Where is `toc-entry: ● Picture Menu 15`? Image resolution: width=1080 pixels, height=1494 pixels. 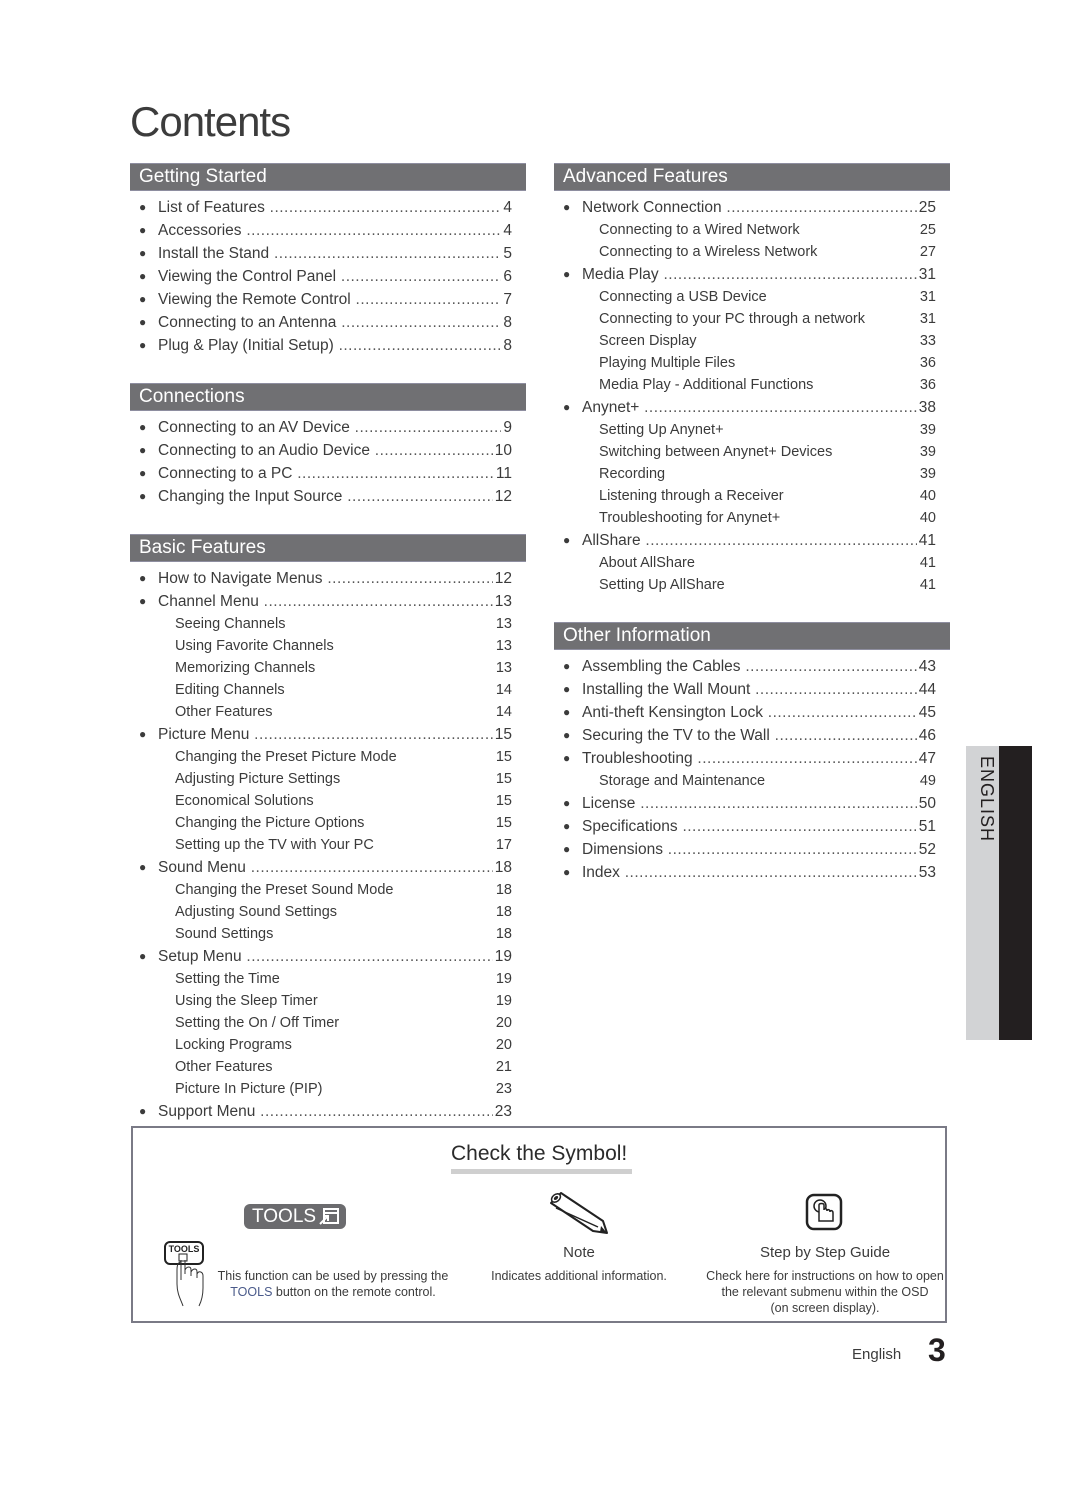
toc-entry: ● Picture Menu 15 is located at coordinates (328, 734).